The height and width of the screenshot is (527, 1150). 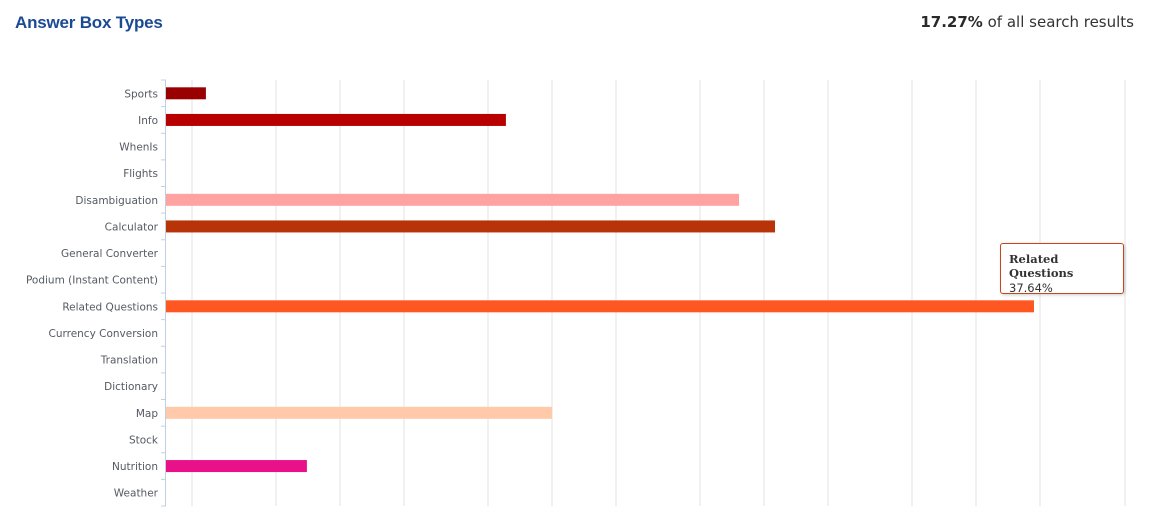 What do you see at coordinates (140, 174) in the screenshot?
I see `category-label: Flights` at bounding box center [140, 174].